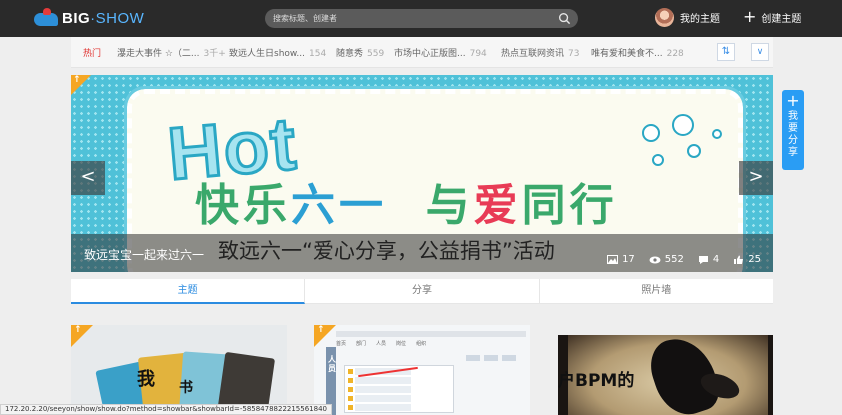 This screenshot has width=842, height=415. Describe the element at coordinates (386, 250) in the screenshot. I see `banner-title: 致远六一“爱心分享，公益捐书”活动` at that location.